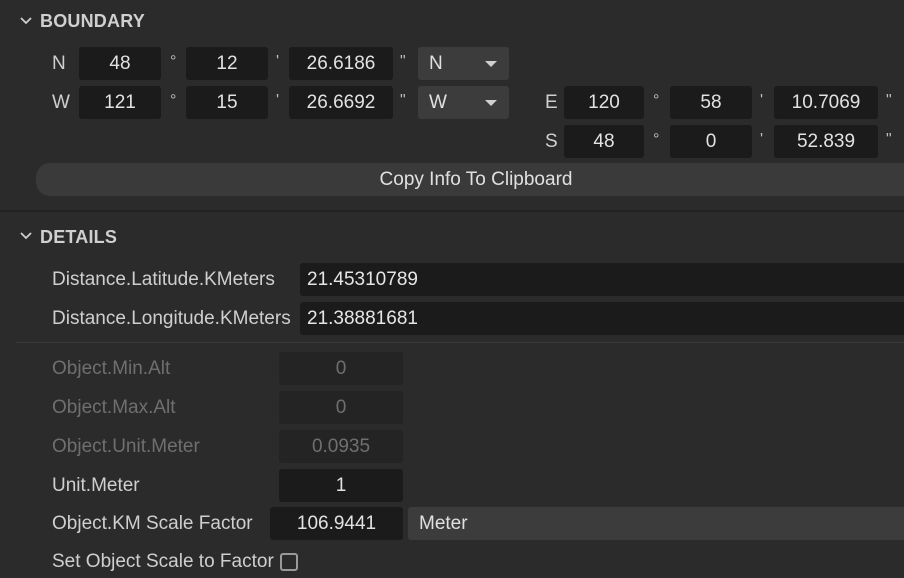 Image resolution: width=904 pixels, height=578 pixels. Describe the element at coordinates (341, 485) in the screenshot. I see `unit-meter-field: 1` at that location.